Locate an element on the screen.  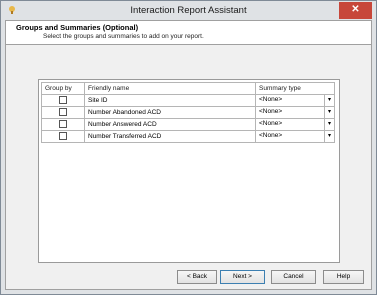
column-header-friendly-name: Friendly name is located at coordinates (170, 88).